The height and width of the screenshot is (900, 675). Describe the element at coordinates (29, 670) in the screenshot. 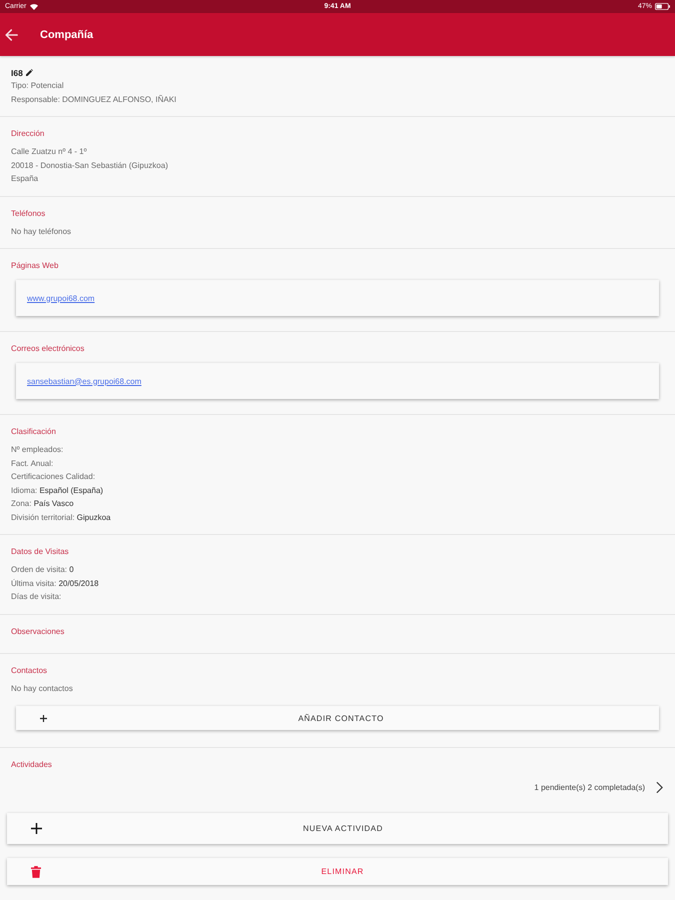

I see `section-title: Contactos` at that location.